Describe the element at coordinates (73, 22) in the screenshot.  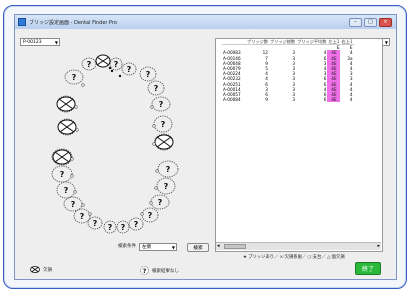
I see `window-title: ブリッジ設定画面 - Dental Finder Pro` at that location.